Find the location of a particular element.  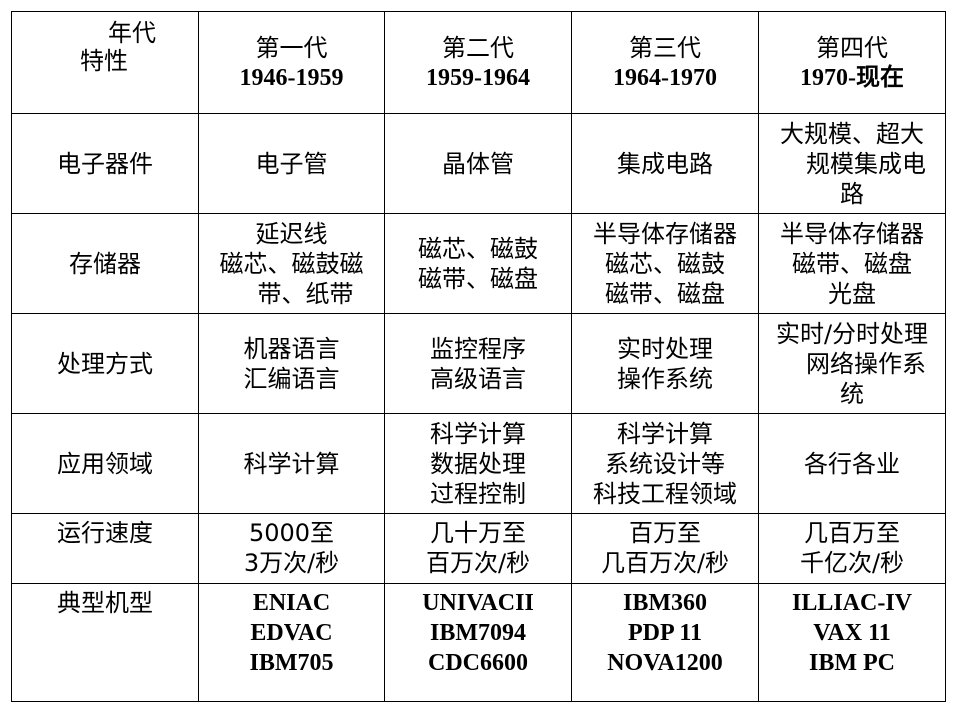

table-cell: ENIAC EDVAC IBM705 is located at coordinates (291, 642).